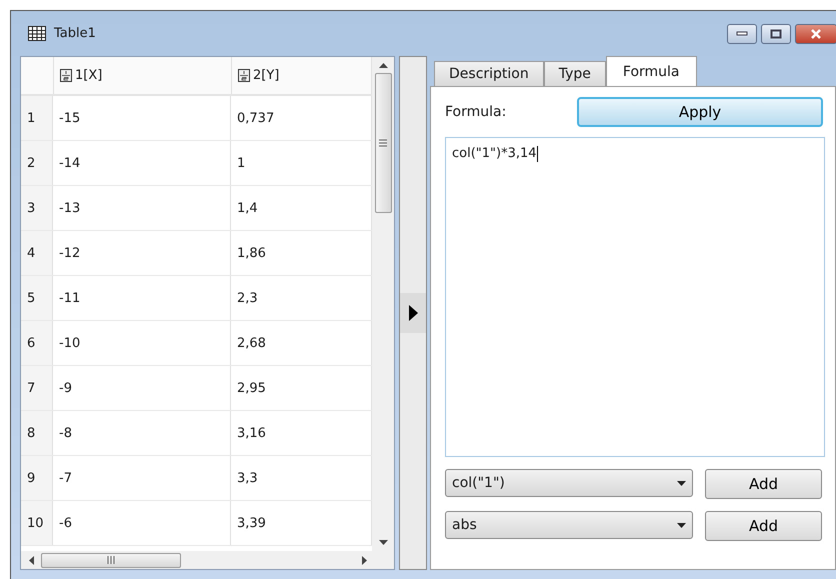  Describe the element at coordinates (37, 388) in the screenshot. I see `row-header: 7` at that location.